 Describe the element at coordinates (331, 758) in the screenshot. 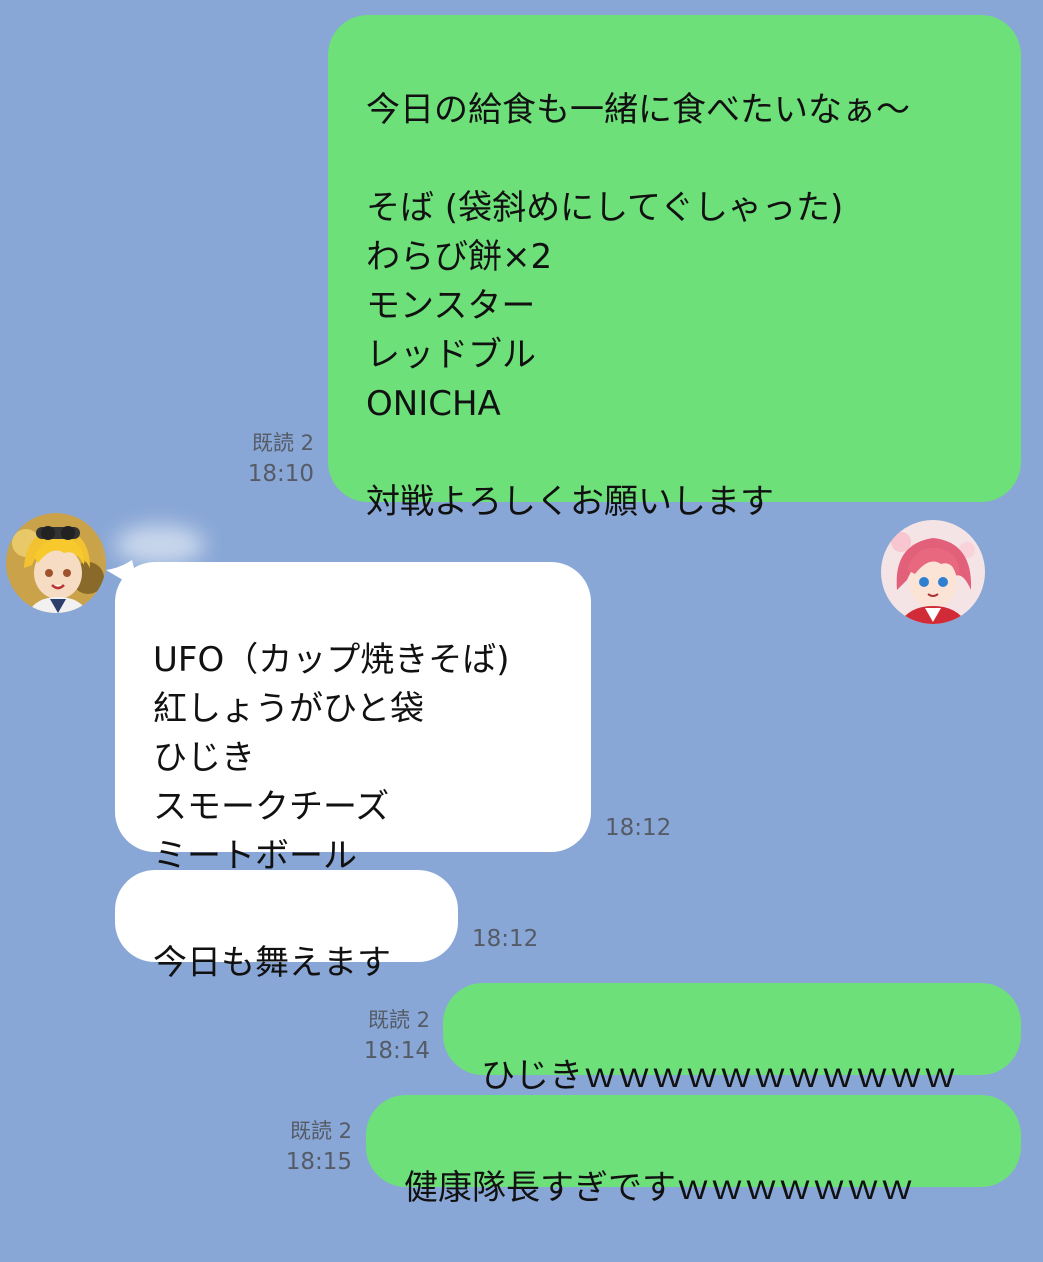

I see `message-text: UFO（カップ焼きそば) 紅しょうがひと袋 ひじき スモークチーズ ミートボール` at that location.